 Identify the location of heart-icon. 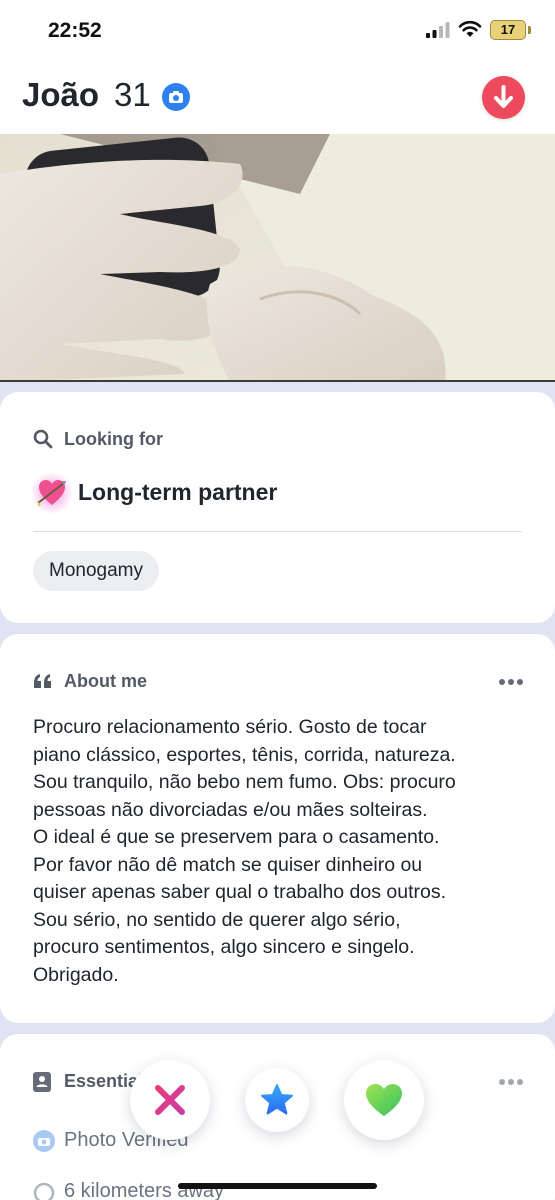
(384, 1100).